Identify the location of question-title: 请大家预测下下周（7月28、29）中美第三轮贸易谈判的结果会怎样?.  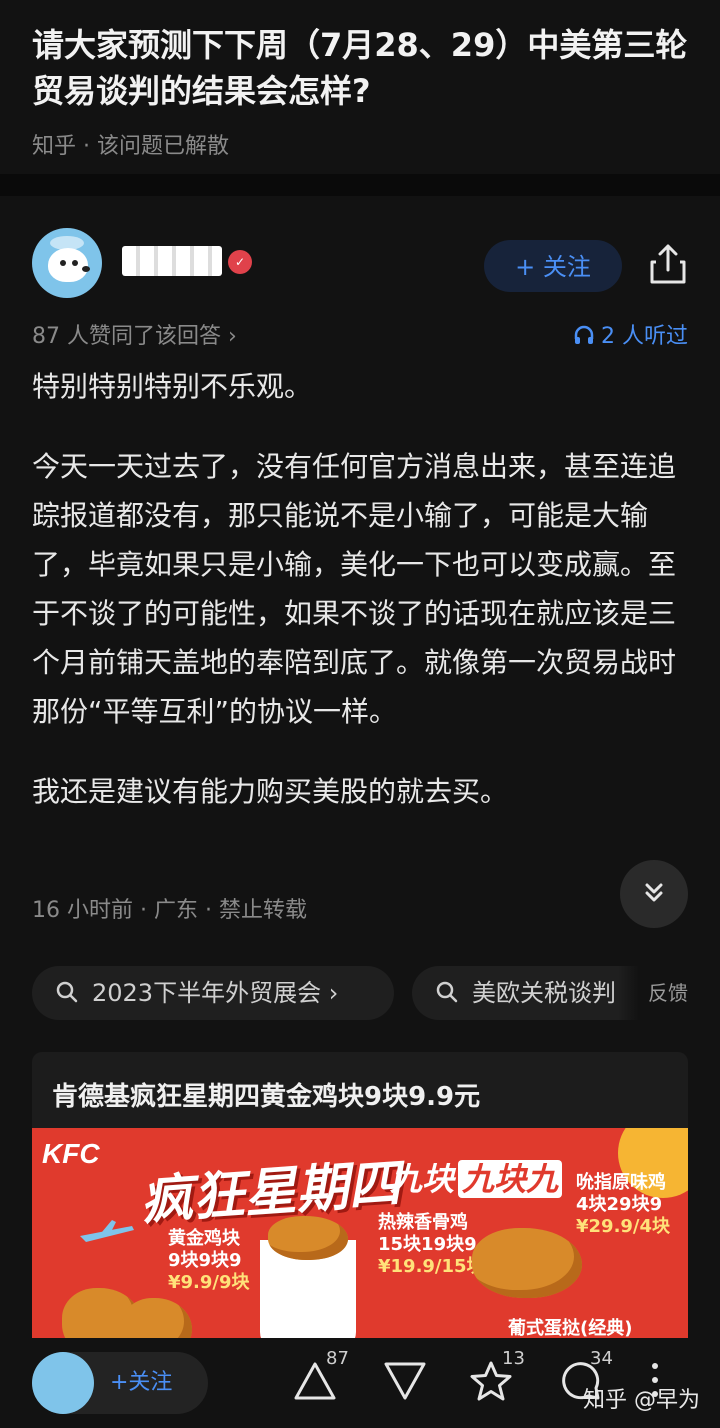
(360, 68).